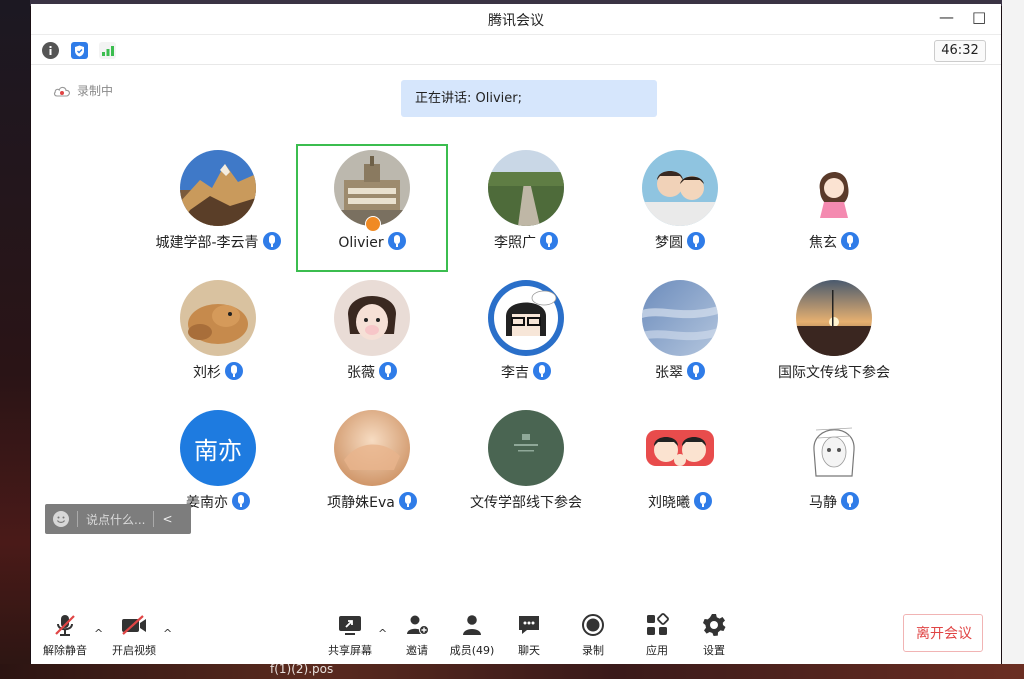 This screenshot has width=1024, height=679. I want to click on chat-bubble-icon, so click(529, 625).